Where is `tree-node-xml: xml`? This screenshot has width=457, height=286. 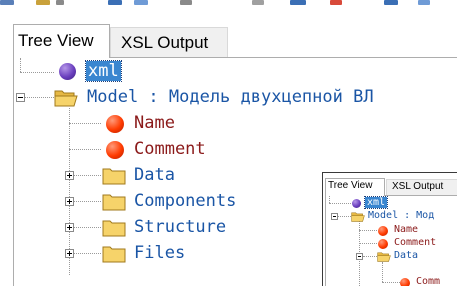
tree-node-xml: xml is located at coordinates (114, 72).